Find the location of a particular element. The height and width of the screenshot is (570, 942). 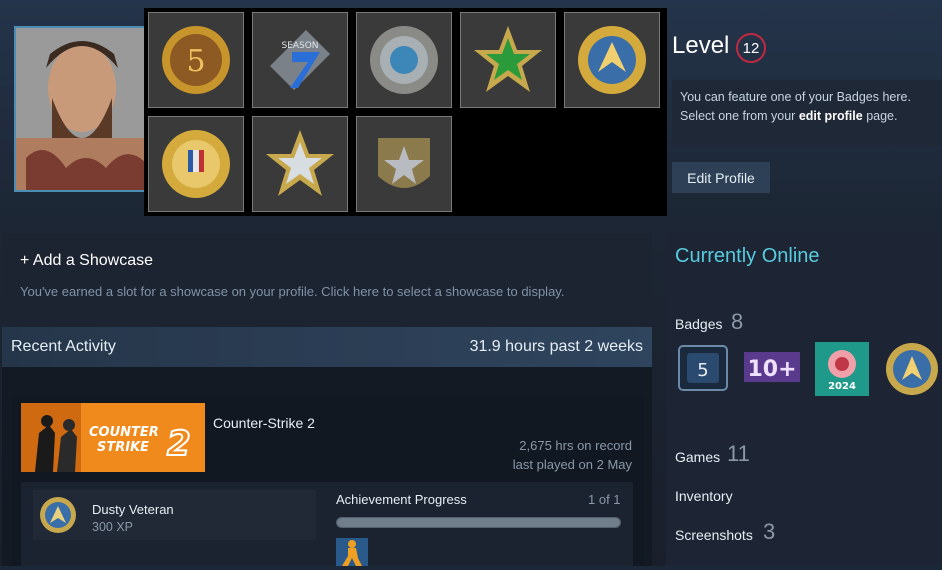

avatar-photo is located at coordinates (80, 109).